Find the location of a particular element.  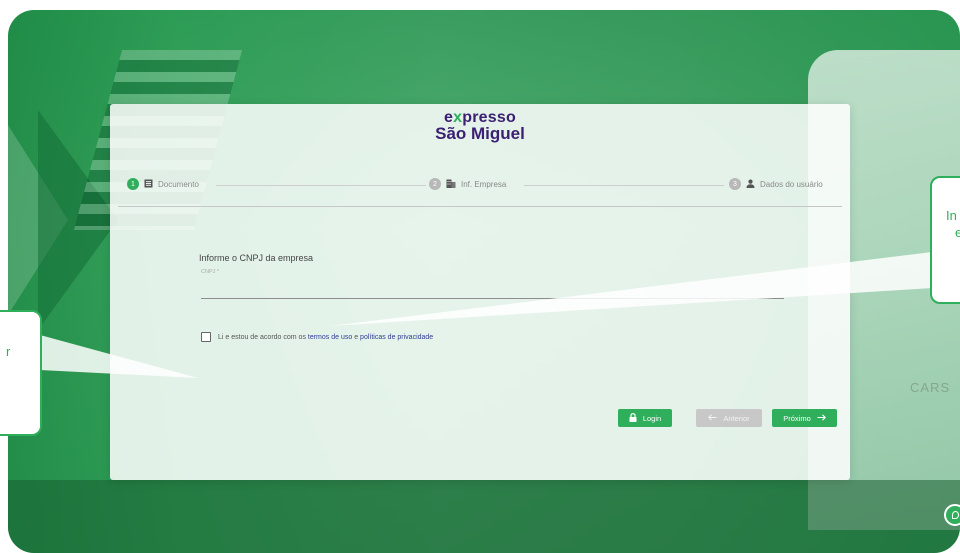

chat-widget-button is located at coordinates (952, 515).